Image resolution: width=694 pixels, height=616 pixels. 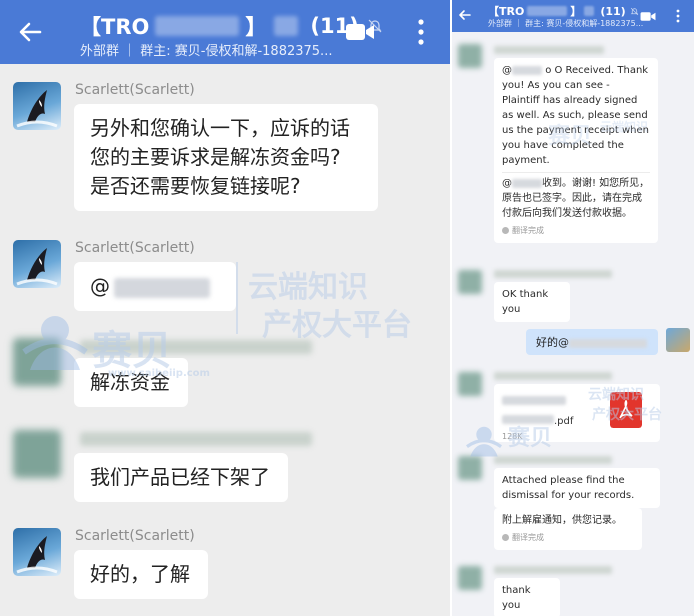 What do you see at coordinates (181, 477) in the screenshot?
I see `message-bubble: 我们产品已经下架了` at bounding box center [181, 477].